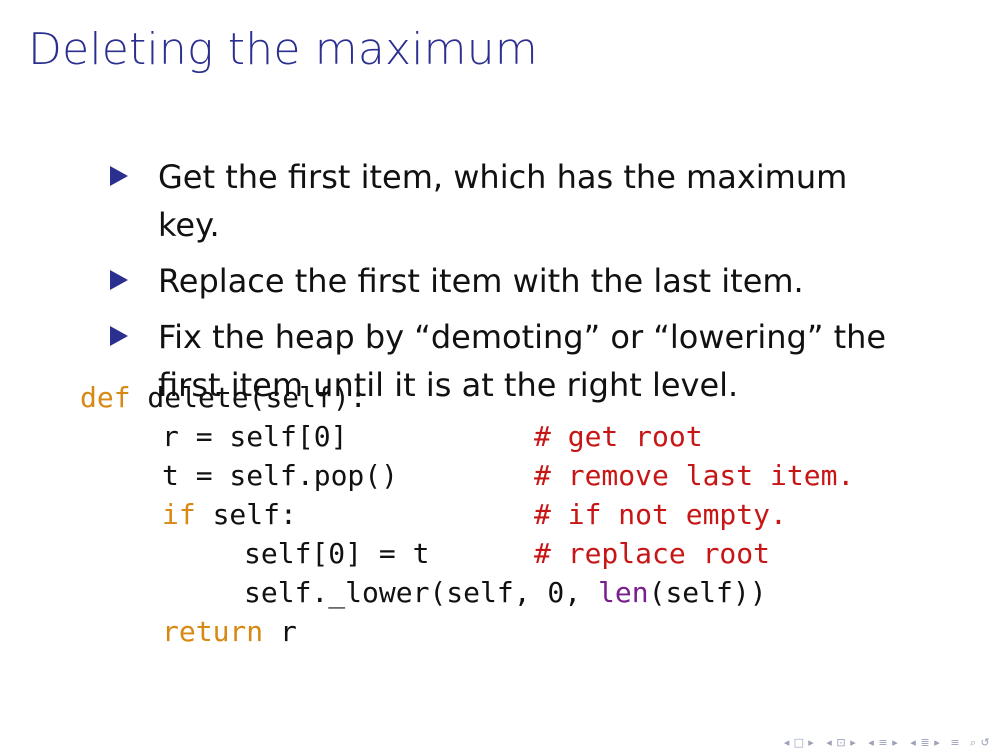 The height and width of the screenshot is (756, 1008). I want to click on nav-subsection-icon: ⊡, so click(841, 742).